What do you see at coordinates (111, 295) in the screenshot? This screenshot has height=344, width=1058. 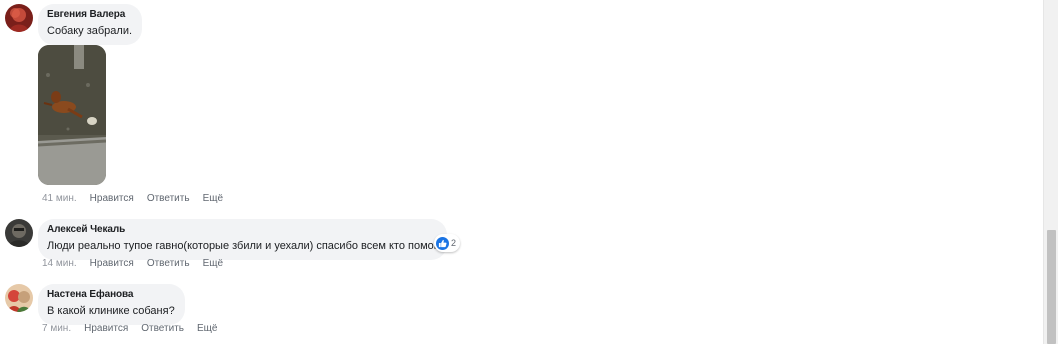 I see `comment-author: Настена Ефанова` at bounding box center [111, 295].